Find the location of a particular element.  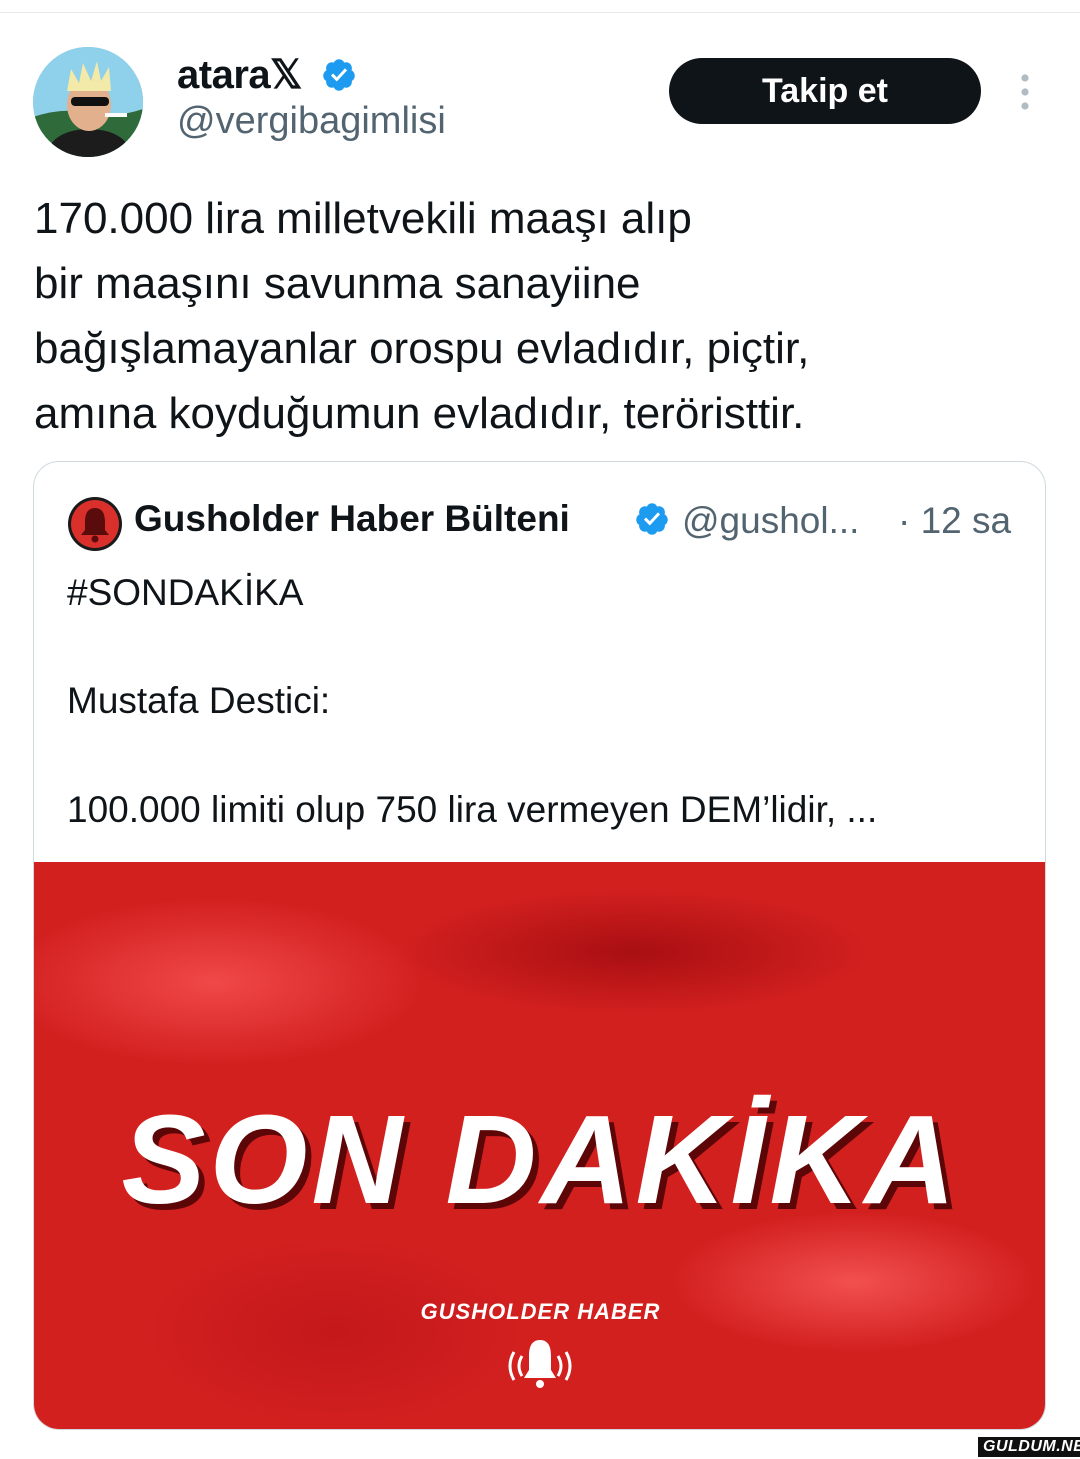

quote-author-name: Gusholder Haber Bülteni is located at coordinates (352, 519).